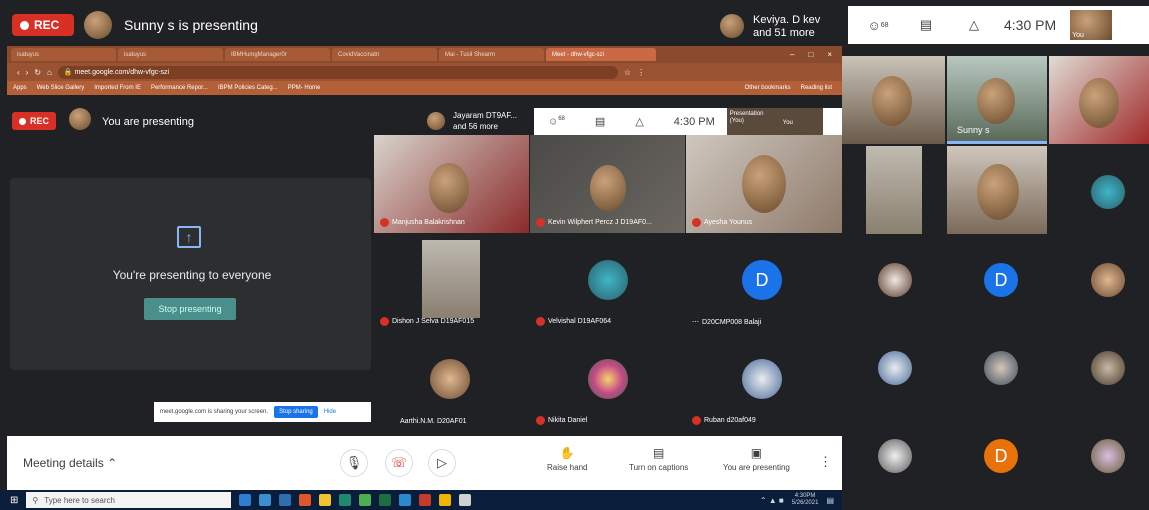 This screenshot has width=1149, height=510. What do you see at coordinates (787, 20) in the screenshot?
I see `pill-name: Keviya. D kev` at bounding box center [787, 20].